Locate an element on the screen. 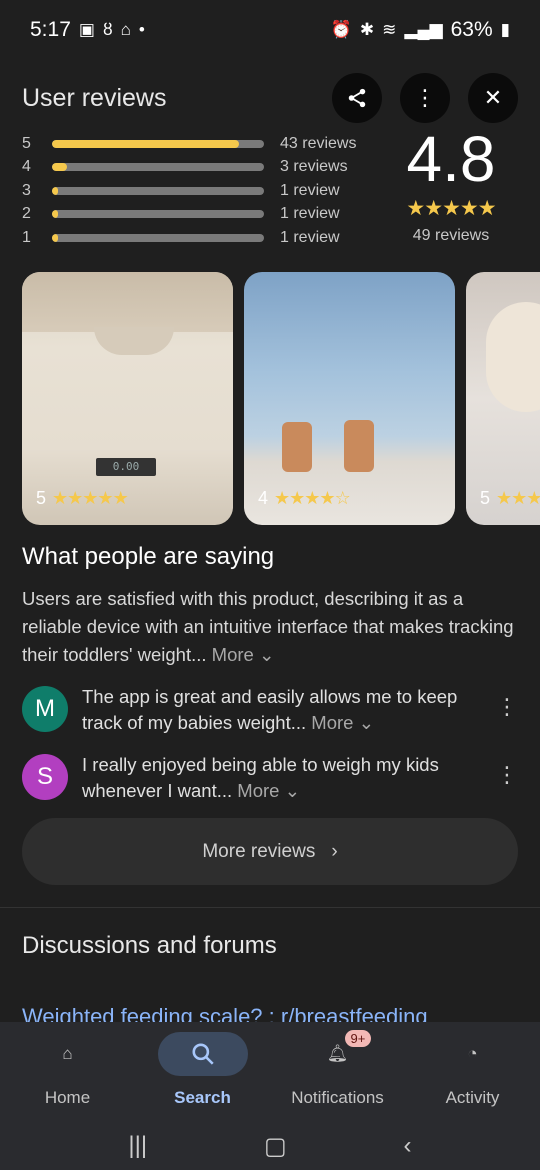 This screenshot has width=540, height=1170. scale-display: 0.00 is located at coordinates (126, 467).